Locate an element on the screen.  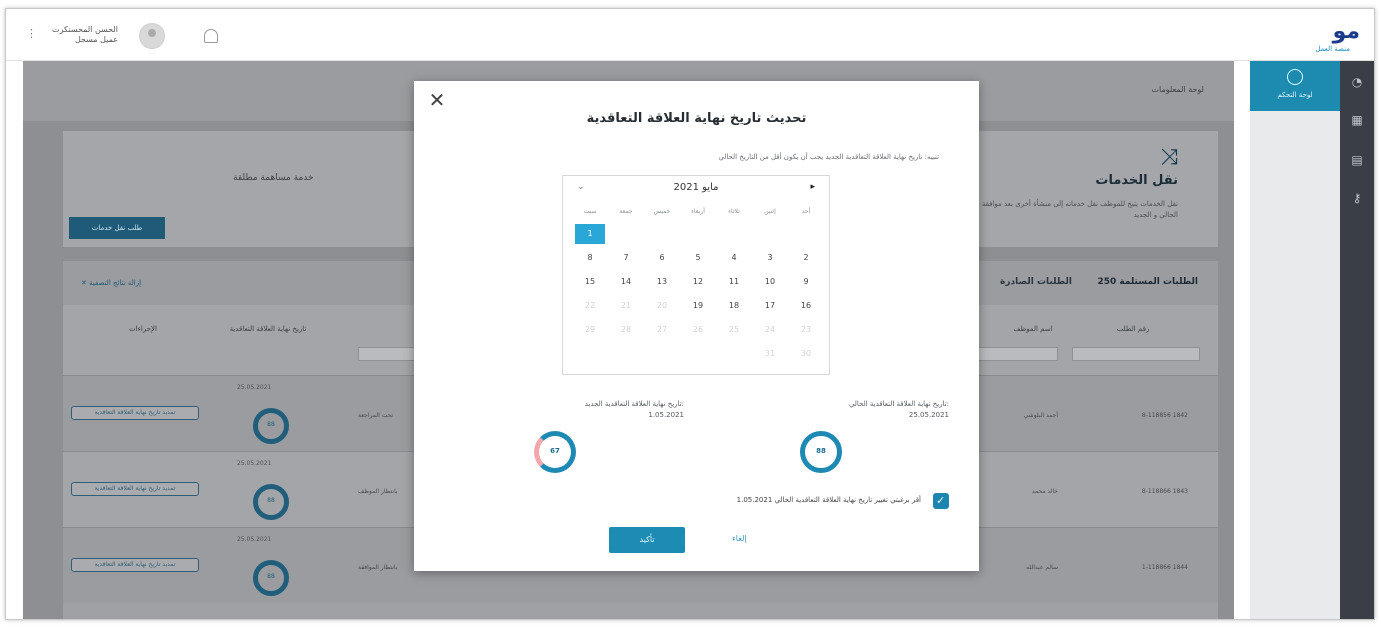
calendar-header: ⌄ مايو 2021 ▸ is located at coordinates (696, 191).